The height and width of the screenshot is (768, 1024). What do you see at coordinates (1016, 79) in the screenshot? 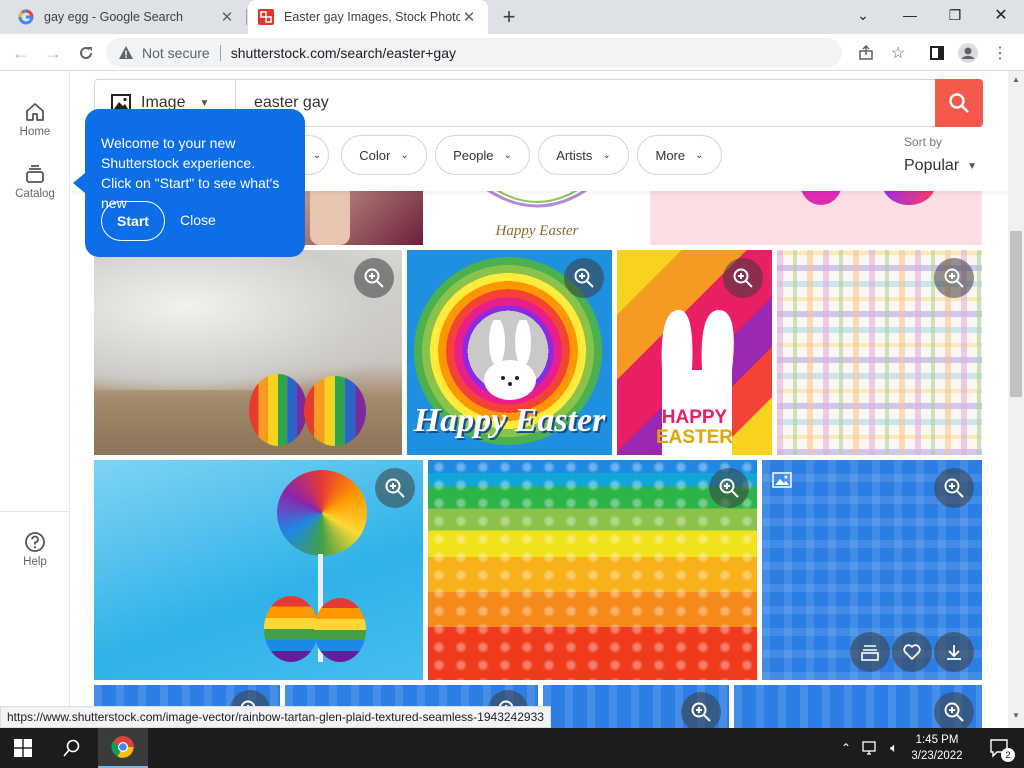
I see `scroll-up-icon: ▲` at bounding box center [1016, 79].